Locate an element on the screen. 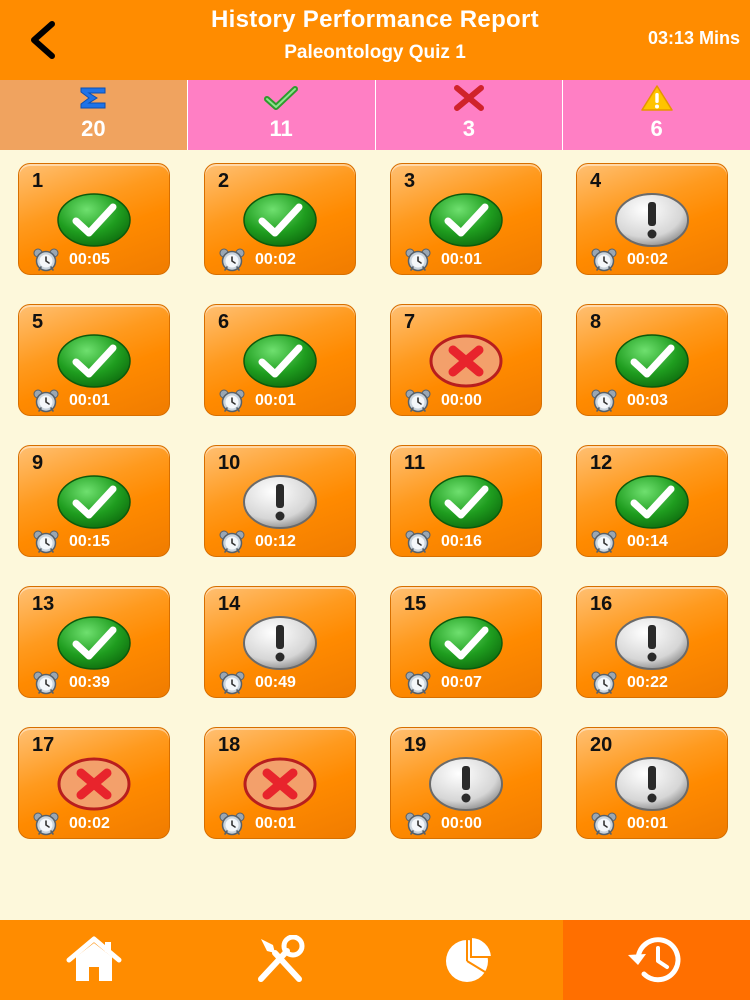 This screenshot has height=1000, width=750. question-number: 7 is located at coordinates (410, 322).